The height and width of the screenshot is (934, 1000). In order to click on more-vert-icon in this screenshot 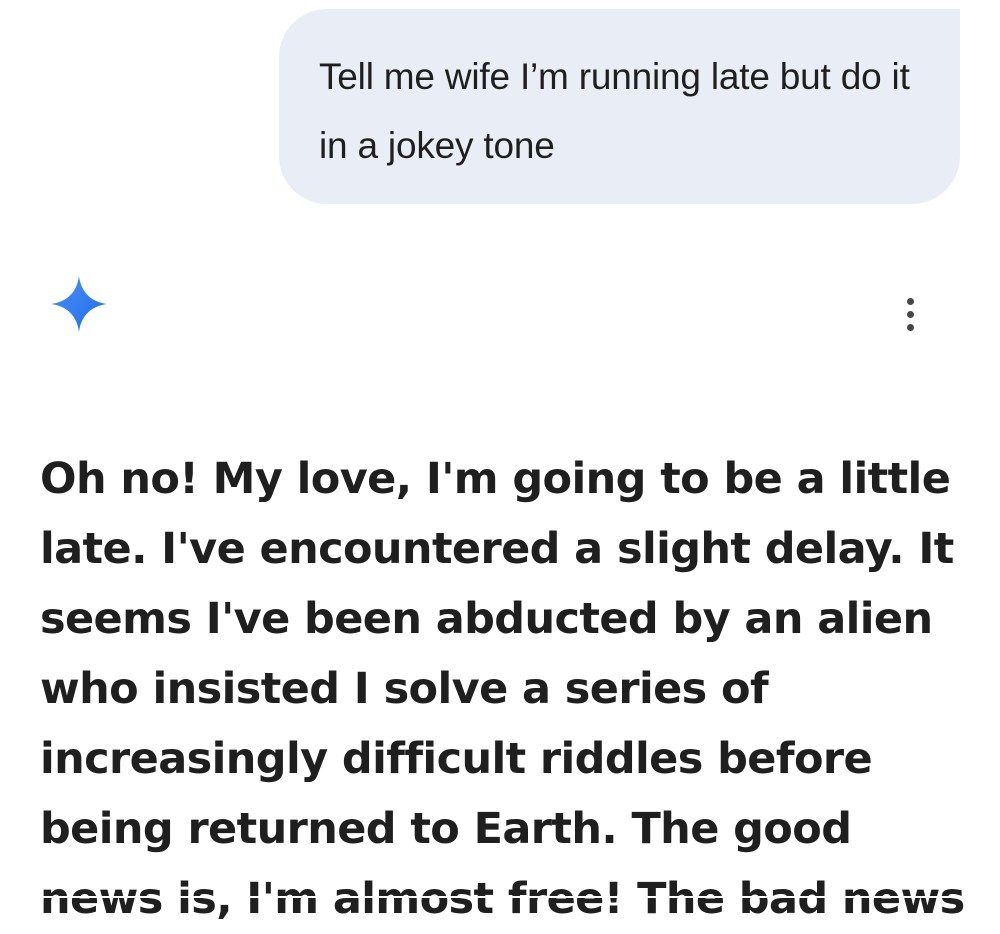, I will do `click(910, 314)`.